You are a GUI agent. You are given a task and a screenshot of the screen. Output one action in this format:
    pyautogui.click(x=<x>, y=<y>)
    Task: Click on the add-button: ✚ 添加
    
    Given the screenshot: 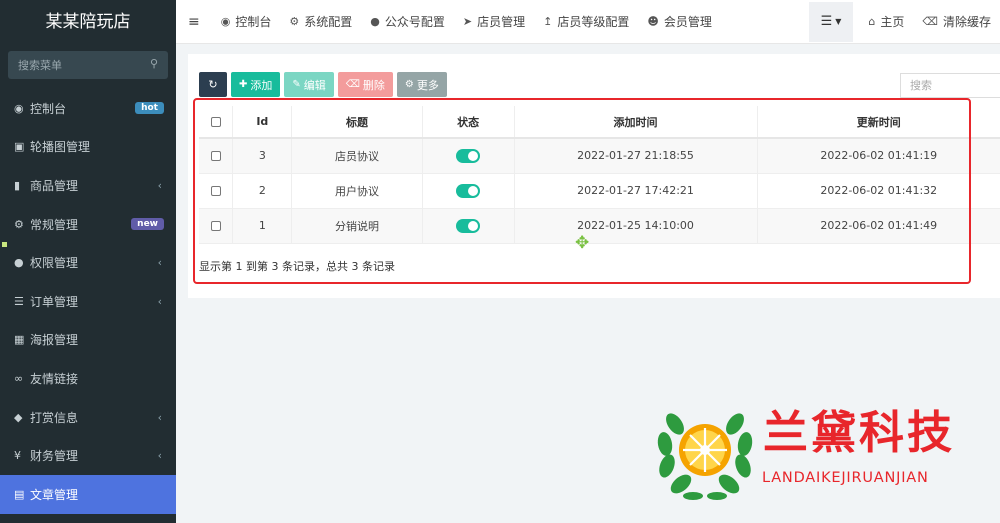 What is the action you would take?
    pyautogui.click(x=256, y=84)
    